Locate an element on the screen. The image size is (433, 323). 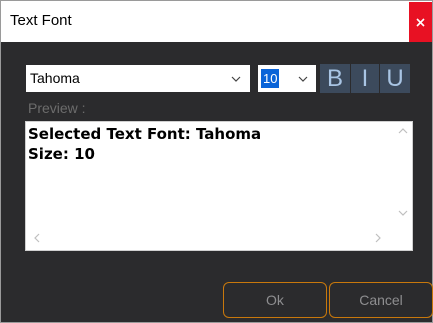
italic-button: I is located at coordinates (365, 78).